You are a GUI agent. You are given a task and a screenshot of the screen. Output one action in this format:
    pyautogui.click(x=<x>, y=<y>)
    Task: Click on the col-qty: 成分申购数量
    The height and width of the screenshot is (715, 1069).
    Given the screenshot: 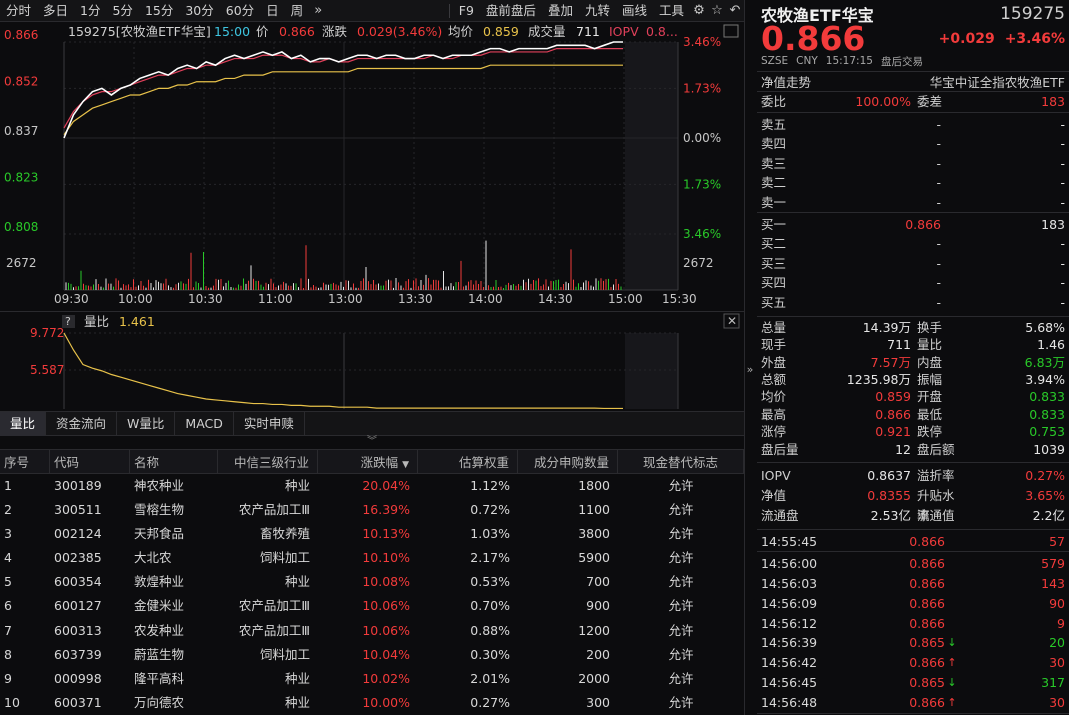 What is the action you would take?
    pyautogui.click(x=568, y=461)
    